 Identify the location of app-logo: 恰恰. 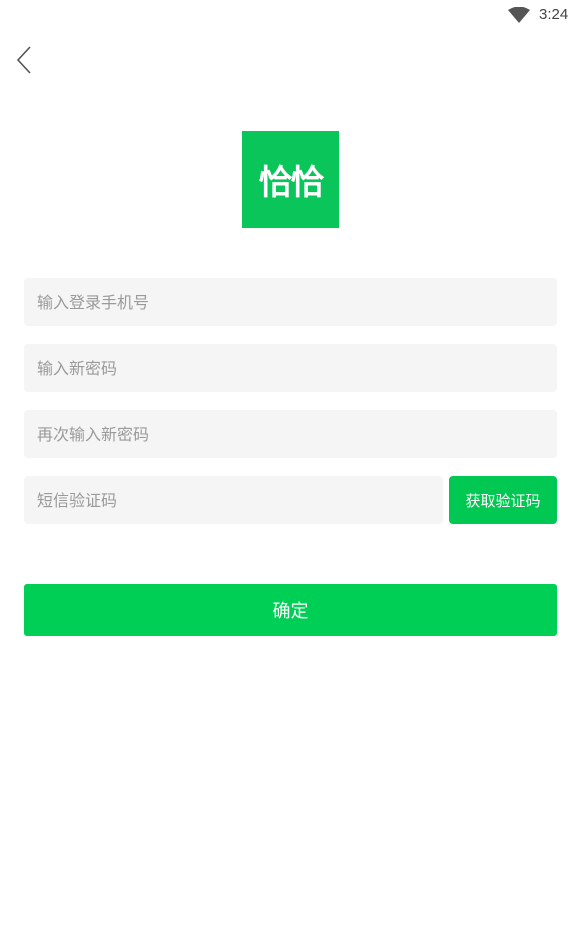
(290, 179).